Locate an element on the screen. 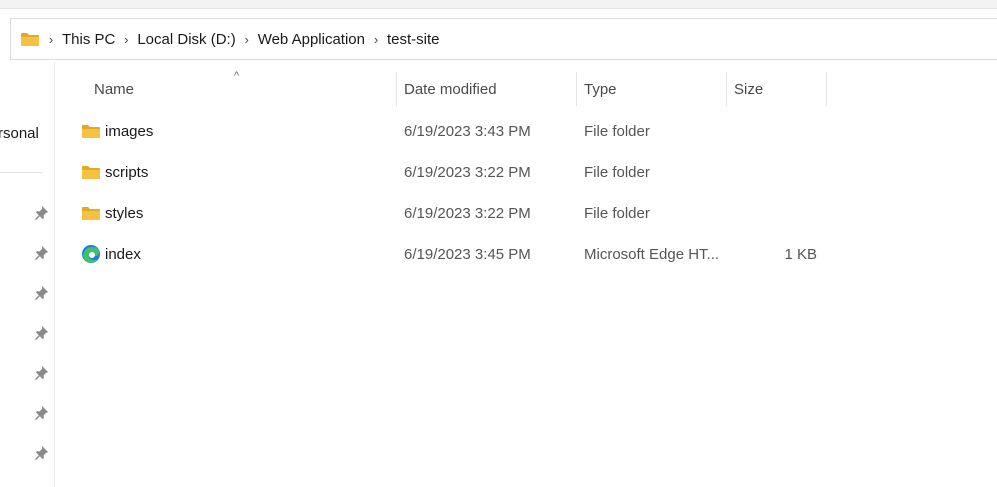 The image size is (997, 487). sort-ascending-icon: ^ is located at coordinates (237, 76).